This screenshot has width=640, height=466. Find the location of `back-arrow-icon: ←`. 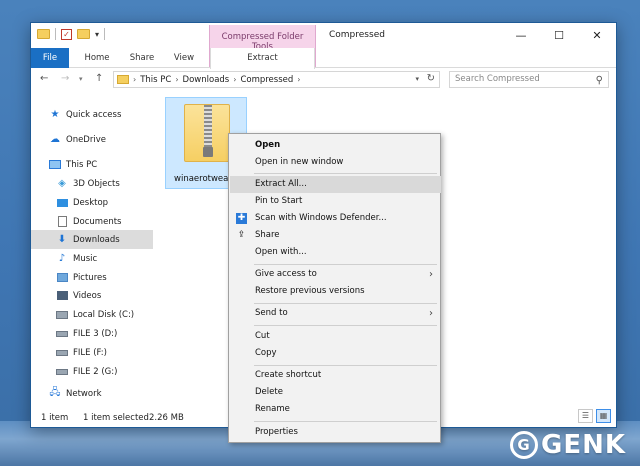

back-arrow-icon: ← is located at coordinates (44, 78).